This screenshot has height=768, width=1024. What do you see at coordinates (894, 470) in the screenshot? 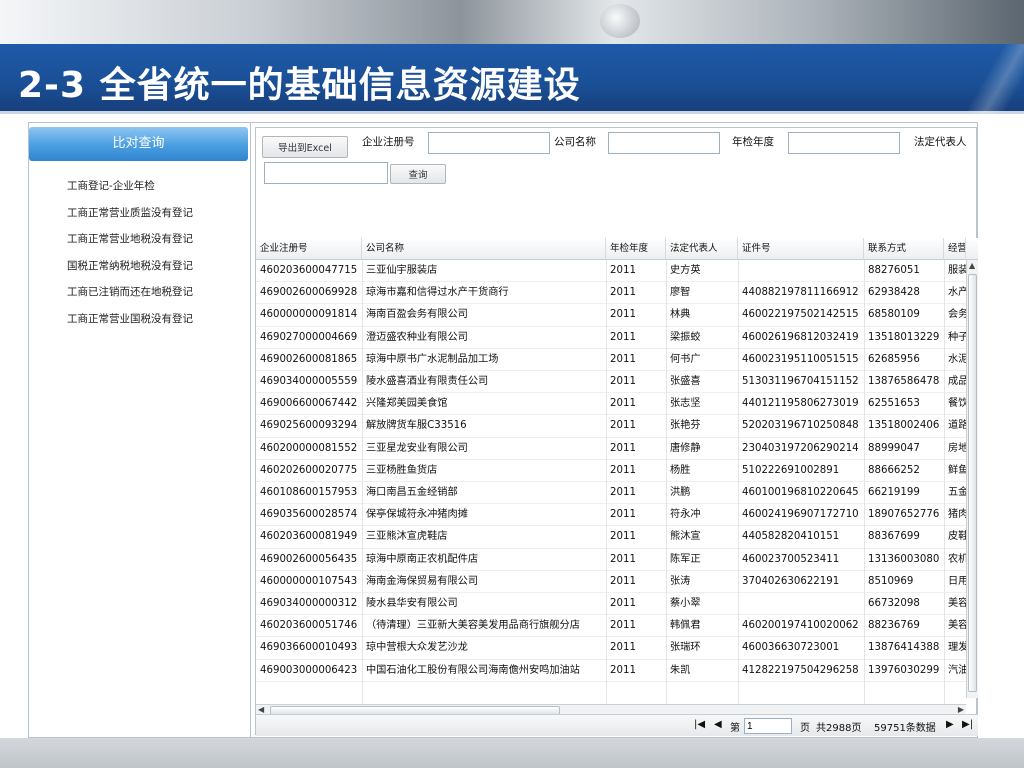
I see `table-cell: 88666252` at bounding box center [894, 470].